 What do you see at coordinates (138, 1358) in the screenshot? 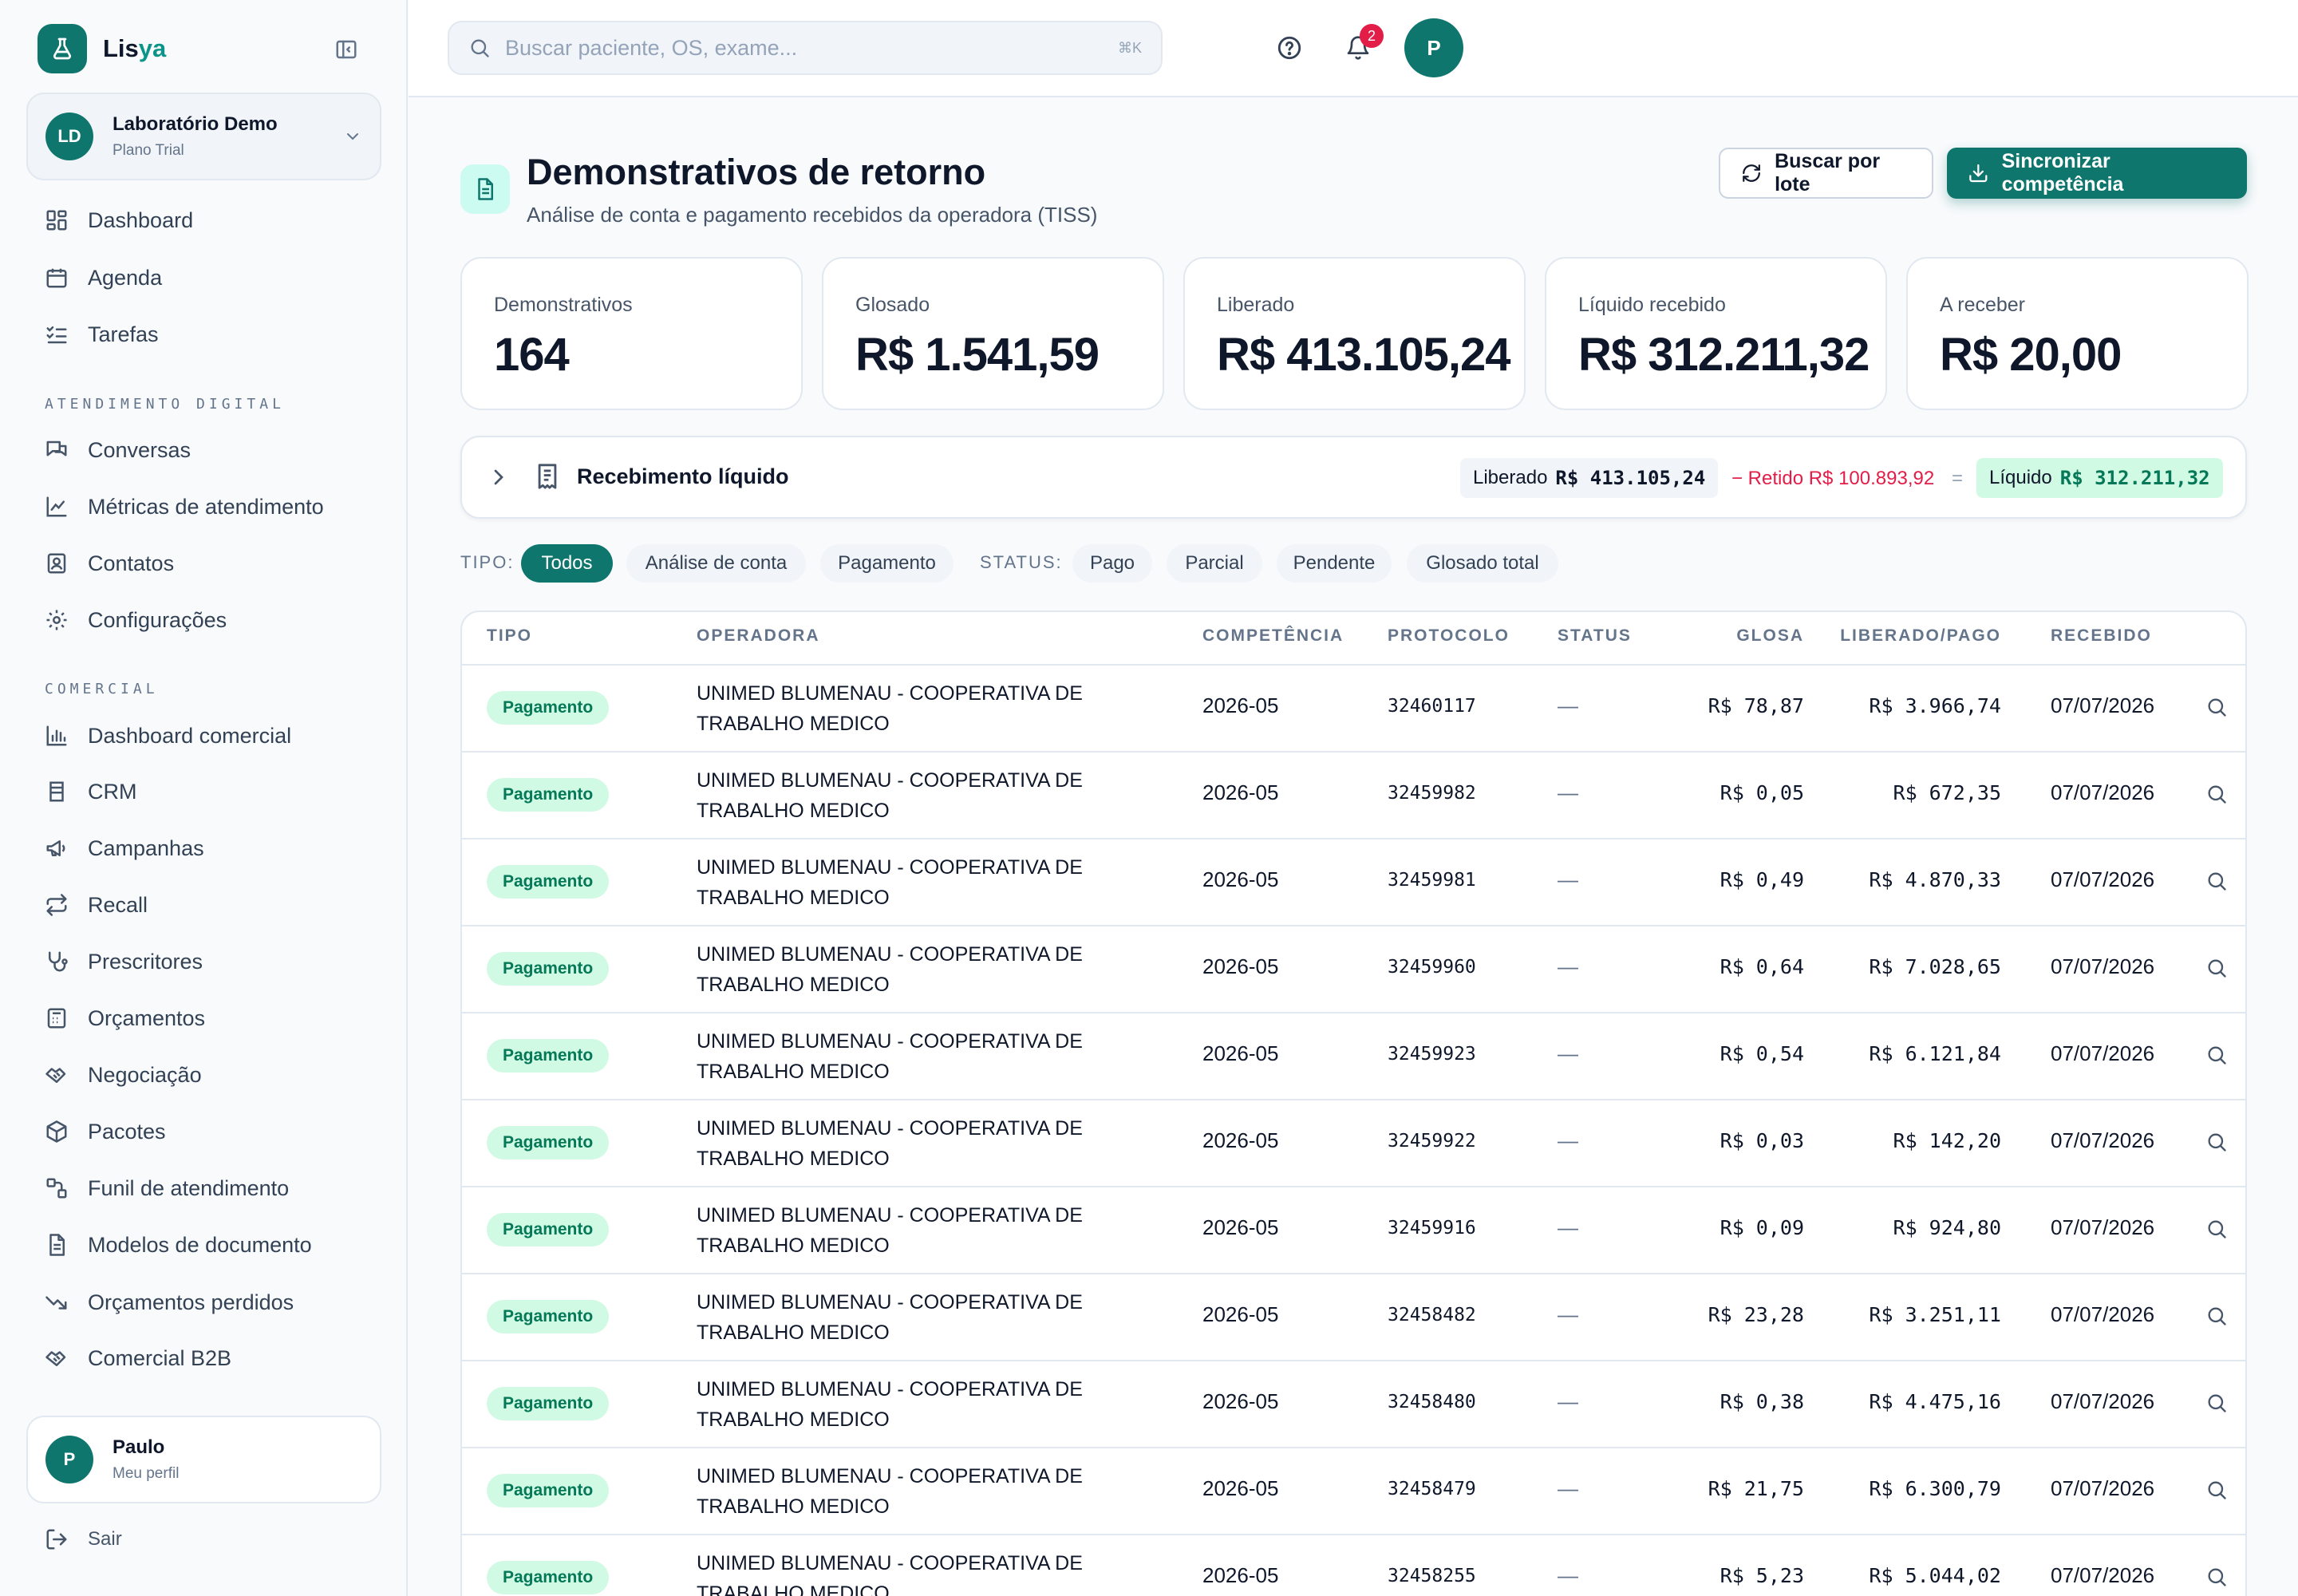
I see `nav-comercial-b2b: Comercial B2B` at bounding box center [138, 1358].